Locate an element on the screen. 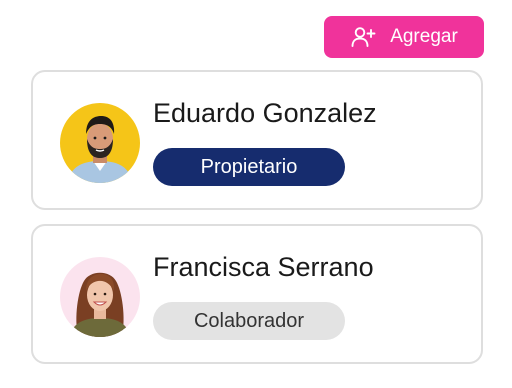 This screenshot has width=512, height=388. role-badge: Propietario is located at coordinates (249, 167).